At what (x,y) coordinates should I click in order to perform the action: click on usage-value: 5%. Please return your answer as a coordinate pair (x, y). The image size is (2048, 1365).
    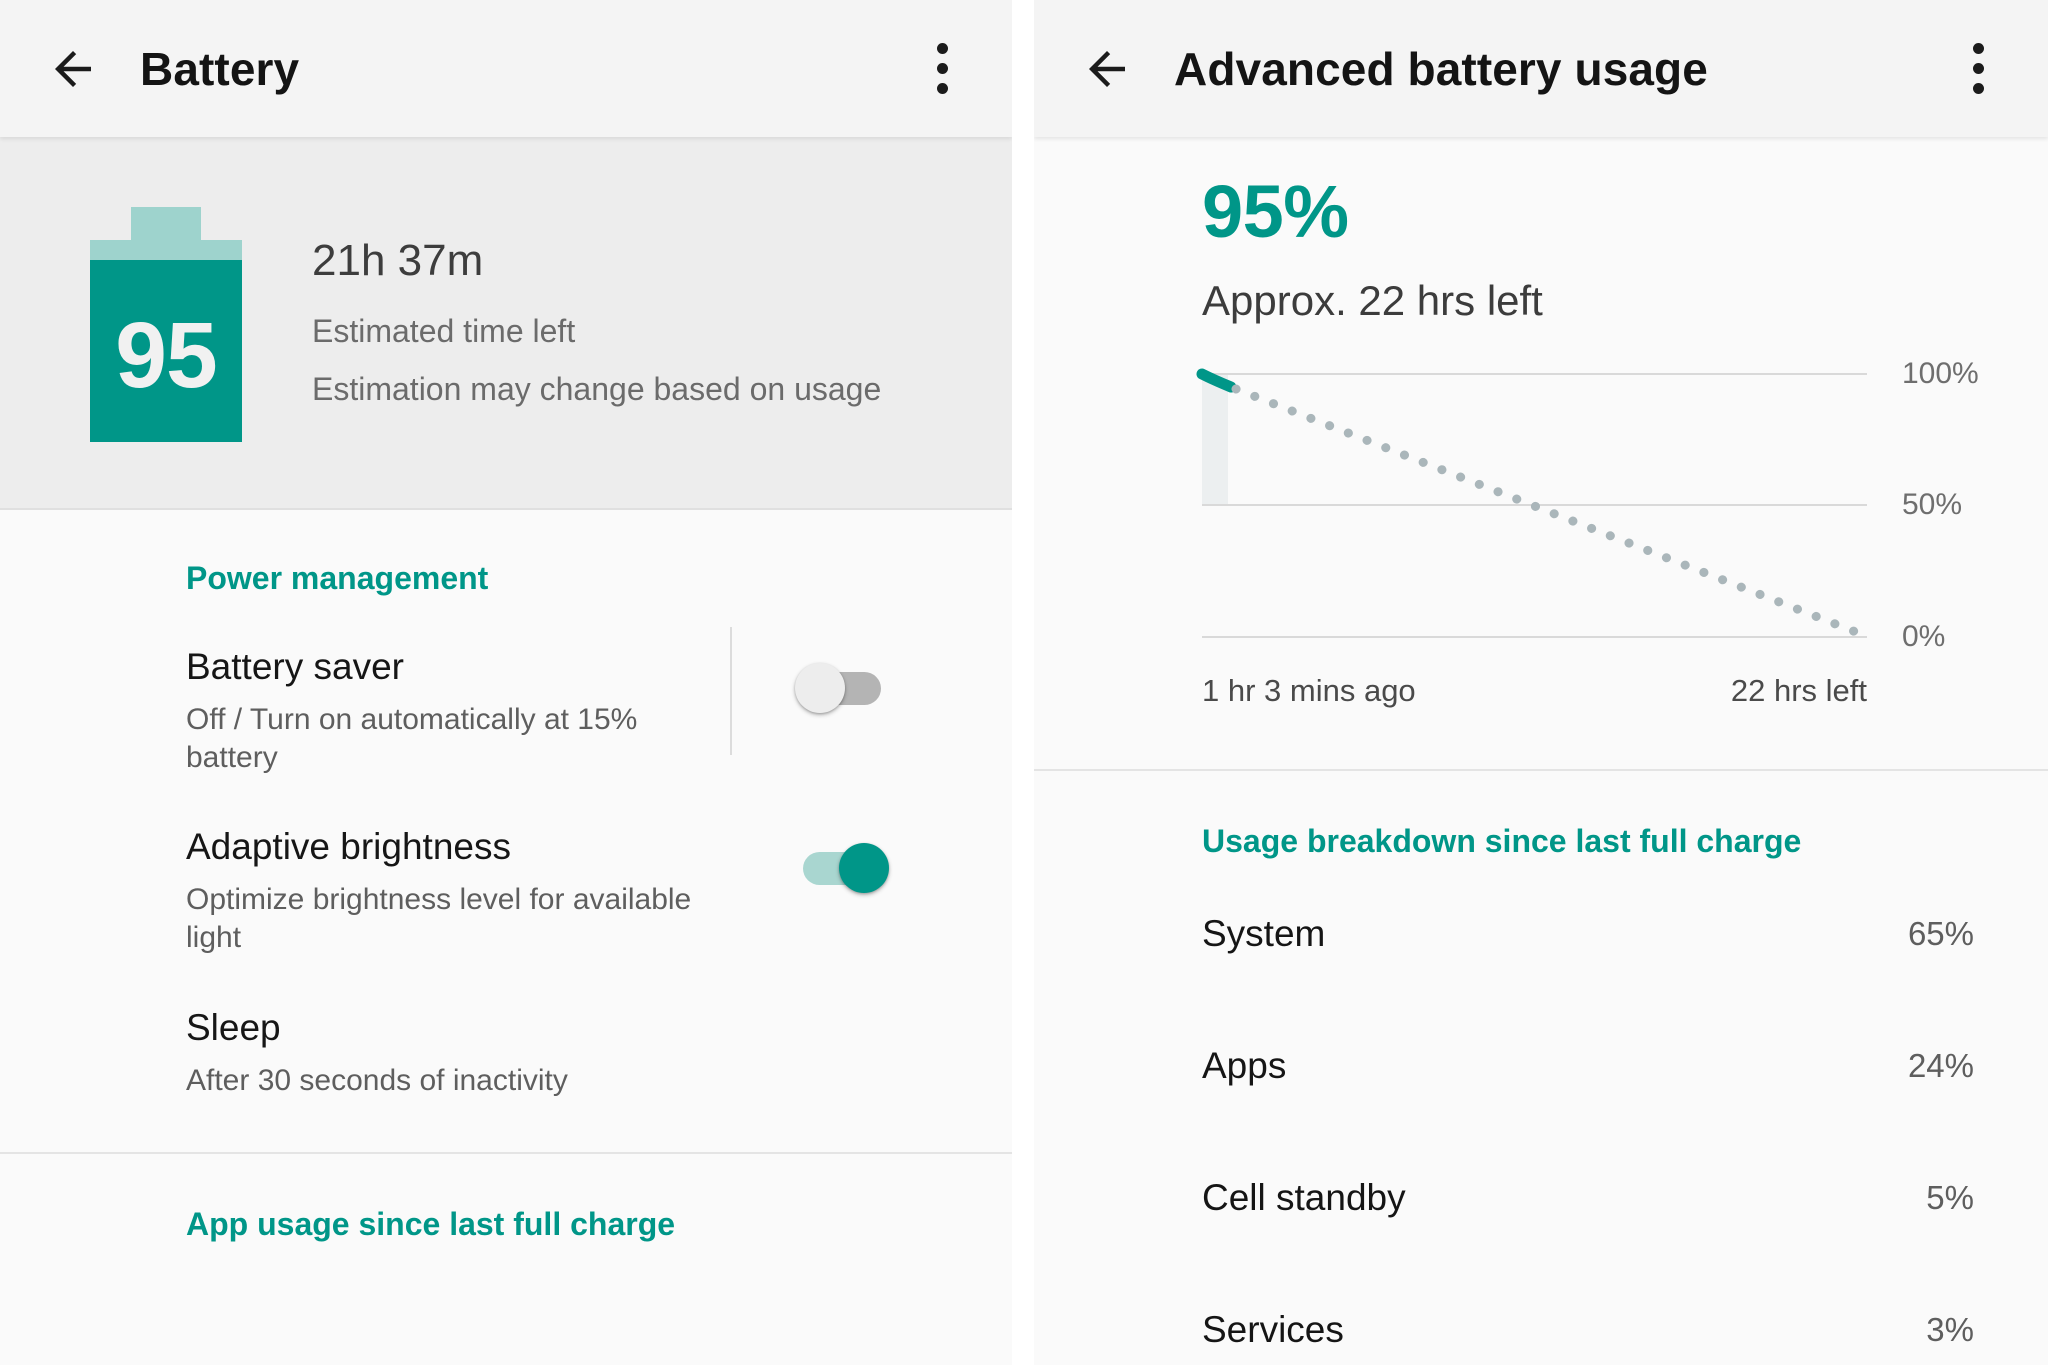
    Looking at the image, I should click on (1950, 1197).